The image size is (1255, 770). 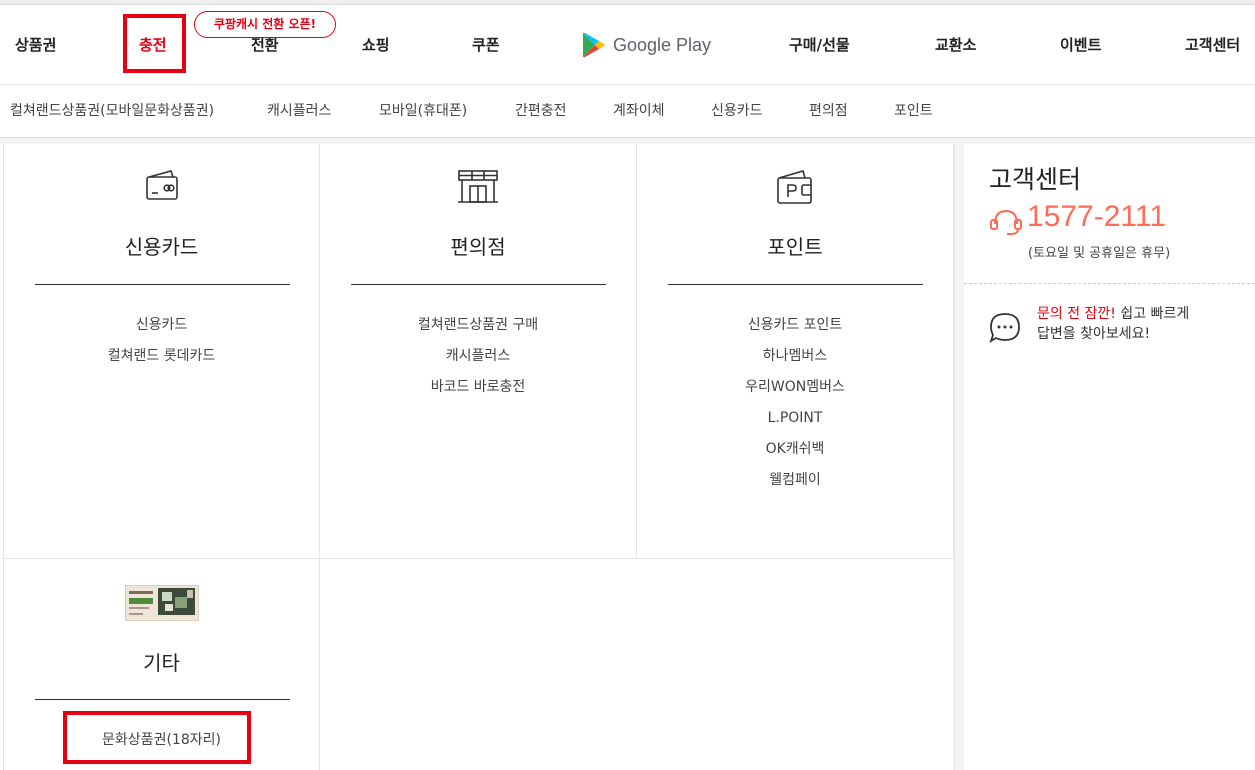 I want to click on subnav-cultureland-voucher: 컬쳐랜드상품권(모바일문화상품권), so click(x=112, y=112).